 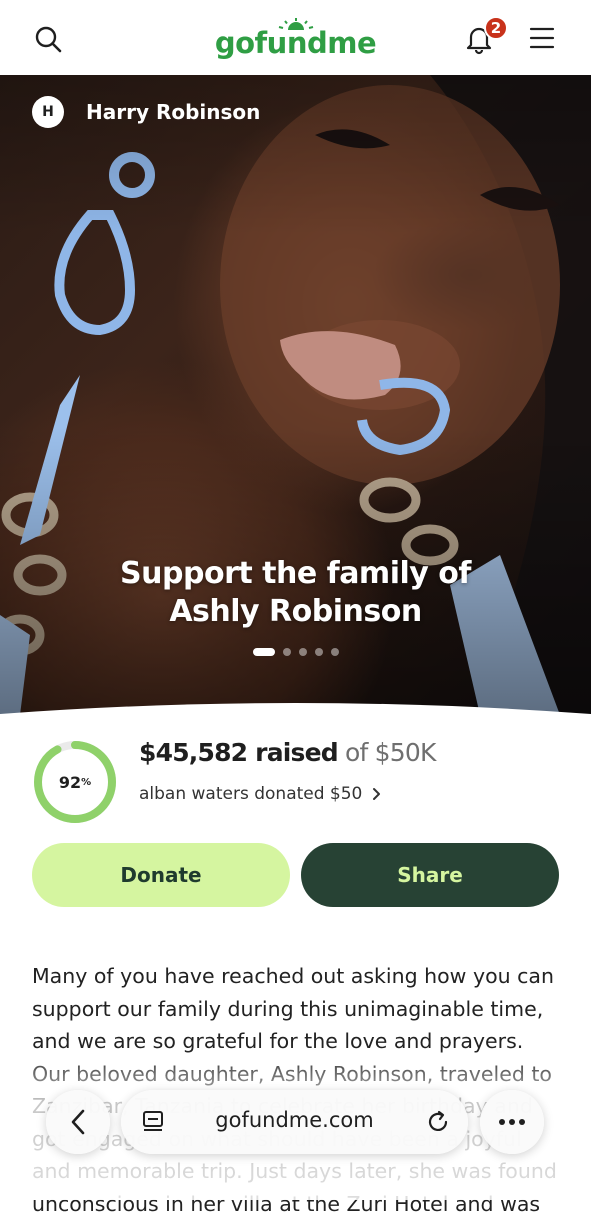 I want to click on logo-text: gofundme, so click(x=295, y=43).